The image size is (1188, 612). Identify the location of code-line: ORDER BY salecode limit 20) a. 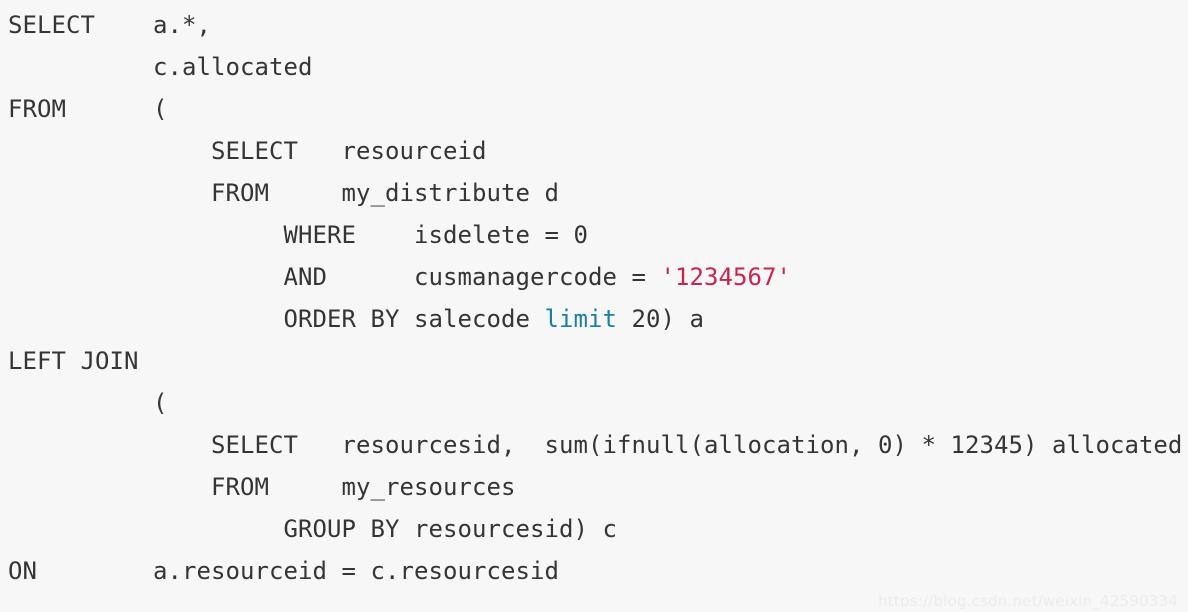
(598, 319).